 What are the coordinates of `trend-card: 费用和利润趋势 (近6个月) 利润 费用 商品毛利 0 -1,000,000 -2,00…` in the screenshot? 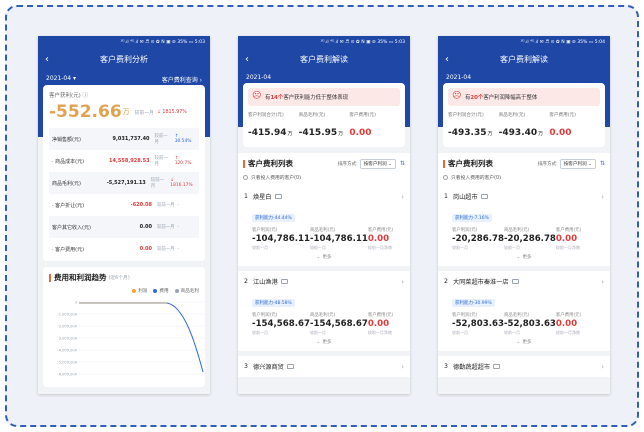 It's located at (124, 327).